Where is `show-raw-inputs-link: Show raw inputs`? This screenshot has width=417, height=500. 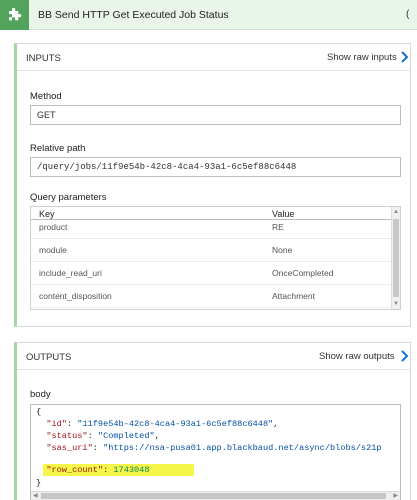 show-raw-inputs-link: Show raw inputs is located at coordinates (362, 57).